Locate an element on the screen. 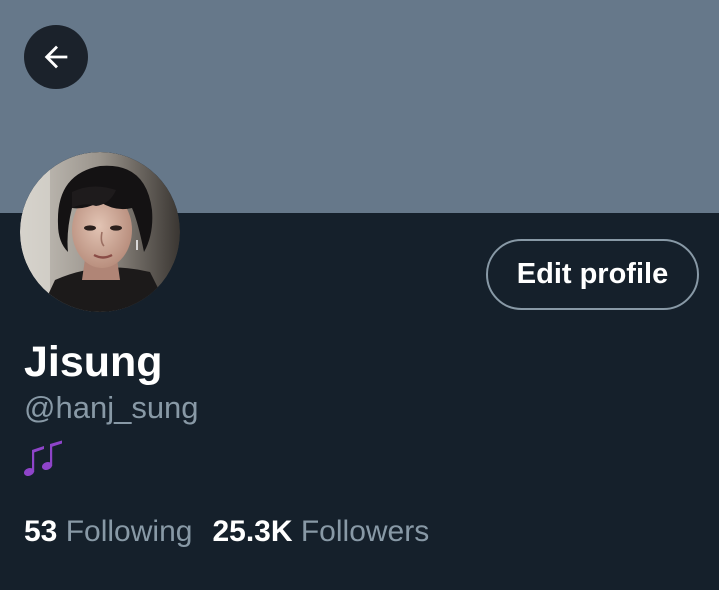 Image resolution: width=719 pixels, height=590 pixels. profile-bio is located at coordinates (45, 462).